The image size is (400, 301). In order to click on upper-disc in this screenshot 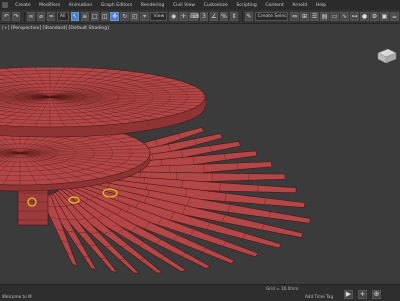, I will do `click(102, 102)`.